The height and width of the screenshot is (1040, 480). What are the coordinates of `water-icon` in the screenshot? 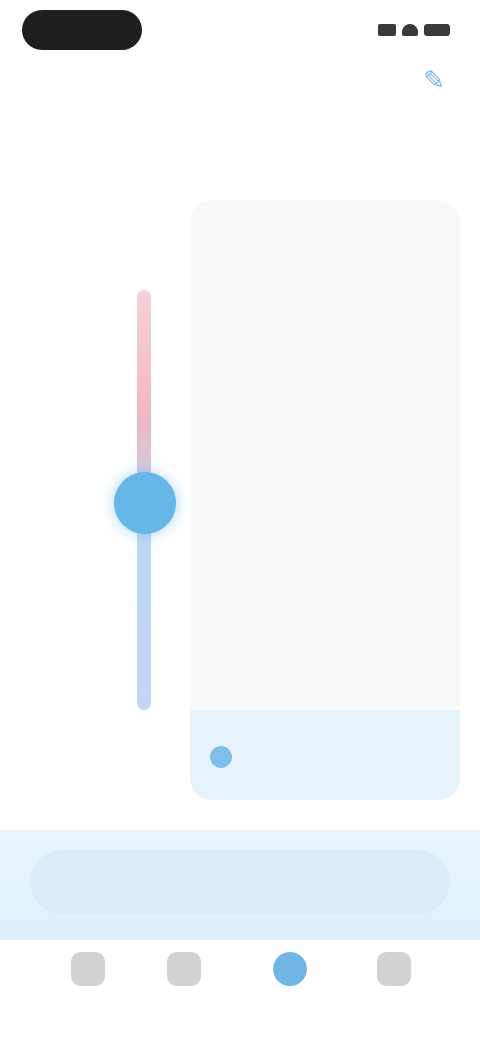 It's located at (290, 969).